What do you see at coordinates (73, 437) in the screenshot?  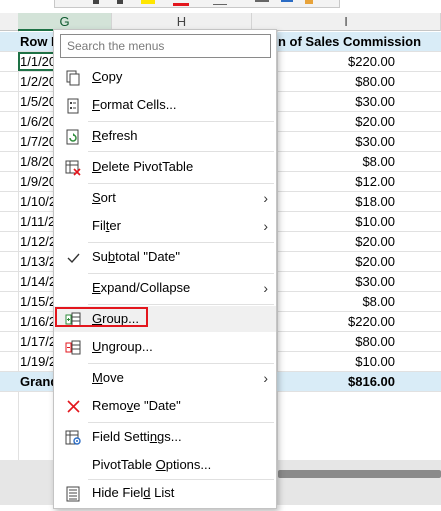 I see `field-settings-icon` at bounding box center [73, 437].